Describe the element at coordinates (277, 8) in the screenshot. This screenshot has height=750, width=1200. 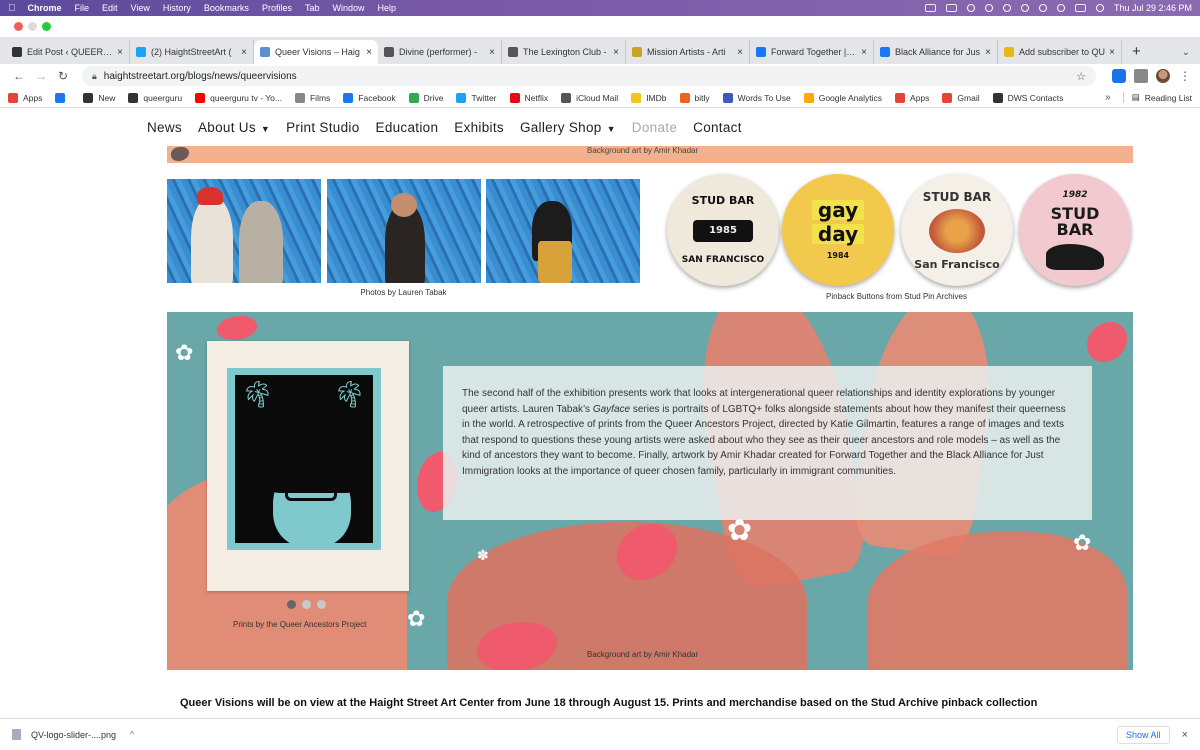
I see `menu-profiles: Profiles` at that location.